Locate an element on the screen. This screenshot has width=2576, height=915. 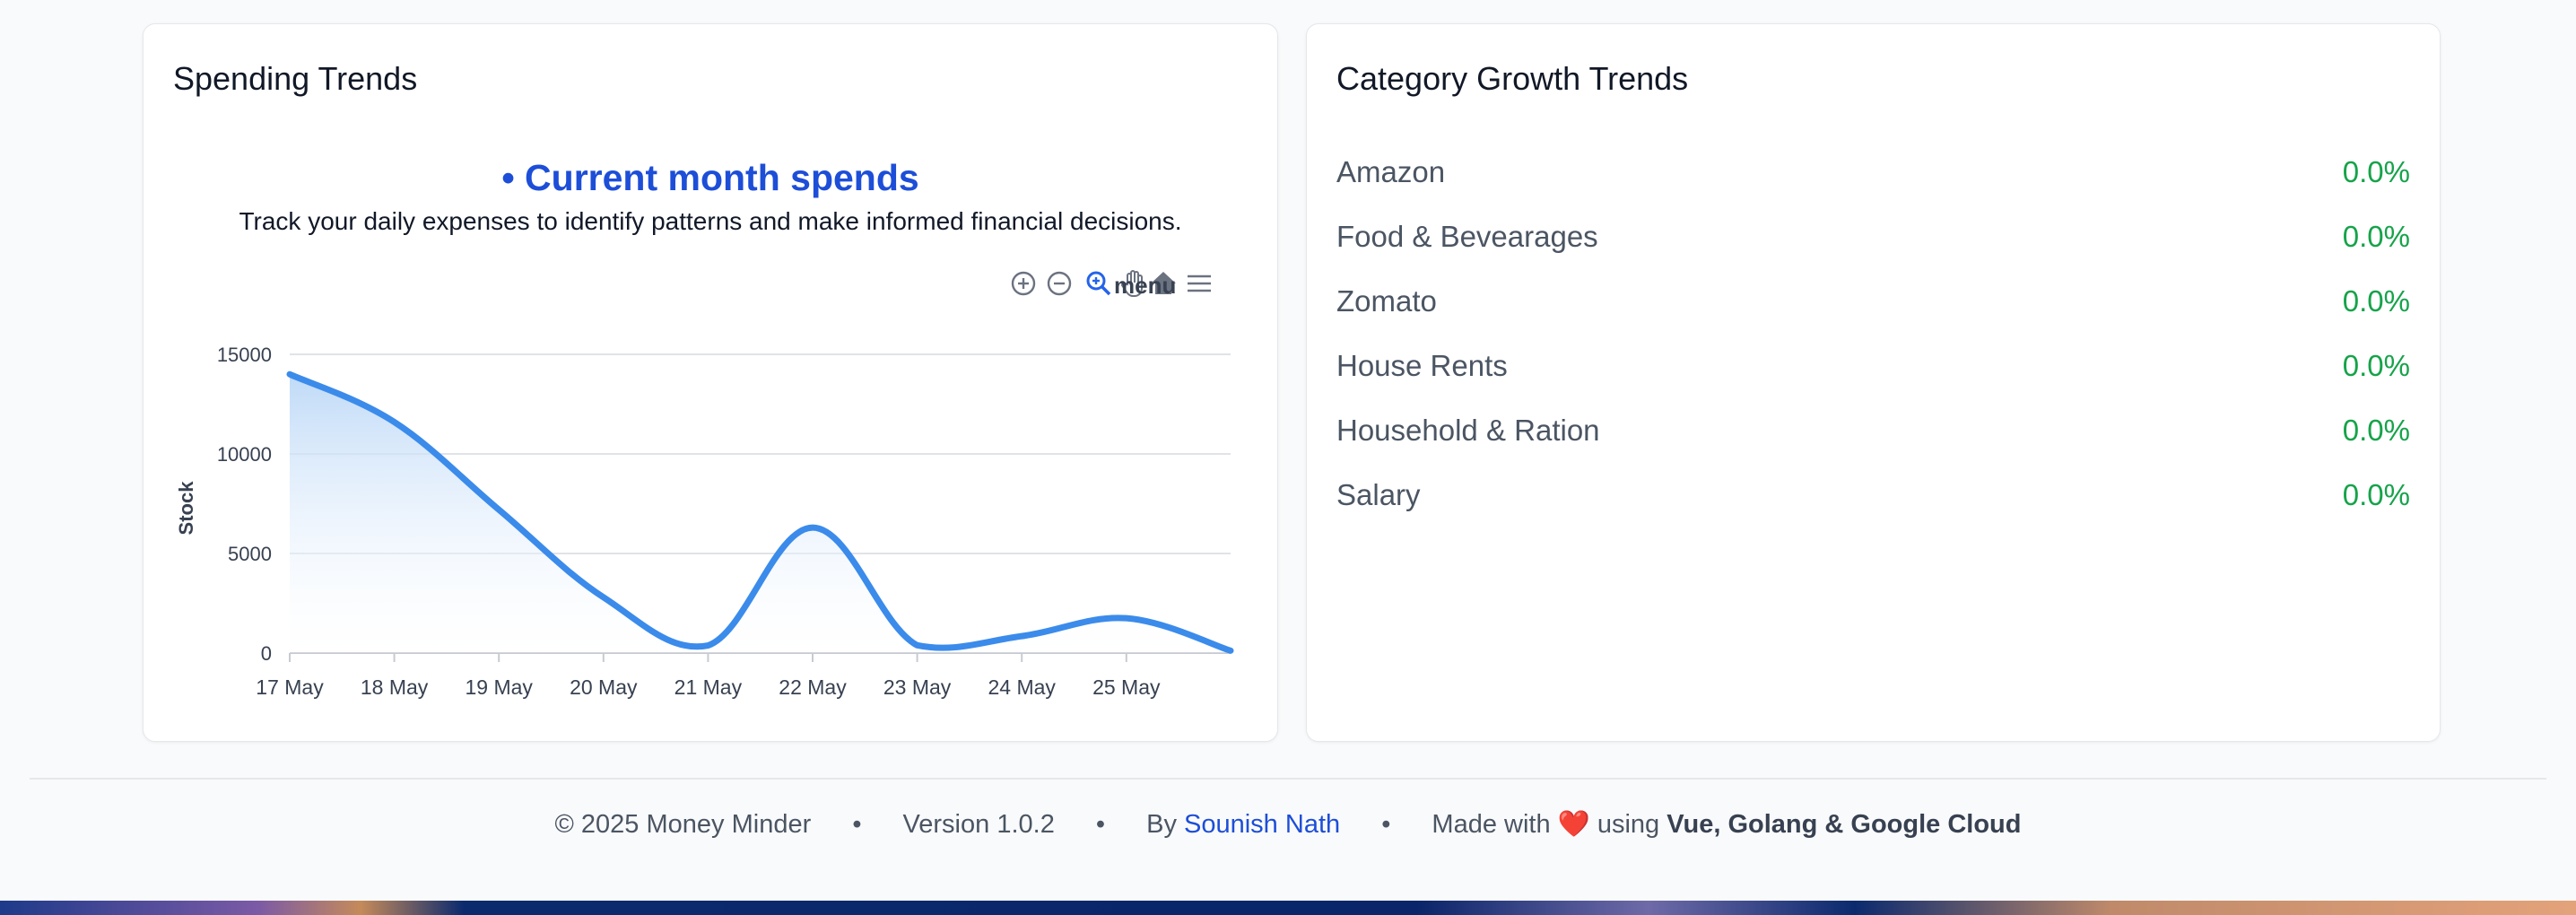
x-tick-label: 19 May is located at coordinates (499, 687).